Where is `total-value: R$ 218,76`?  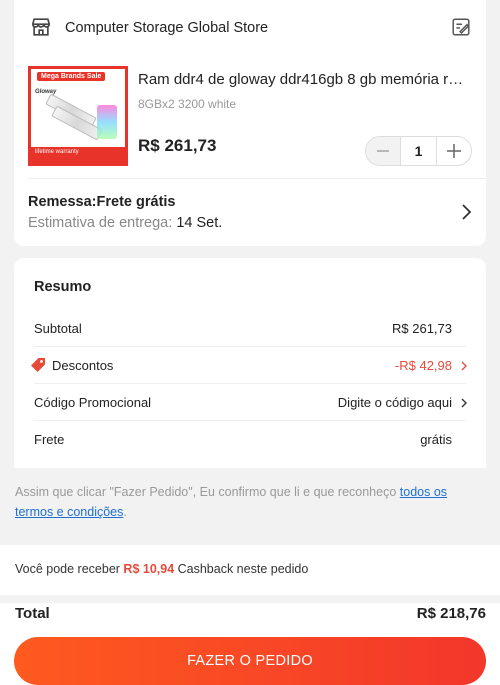
total-value: R$ 218,76 is located at coordinates (451, 613).